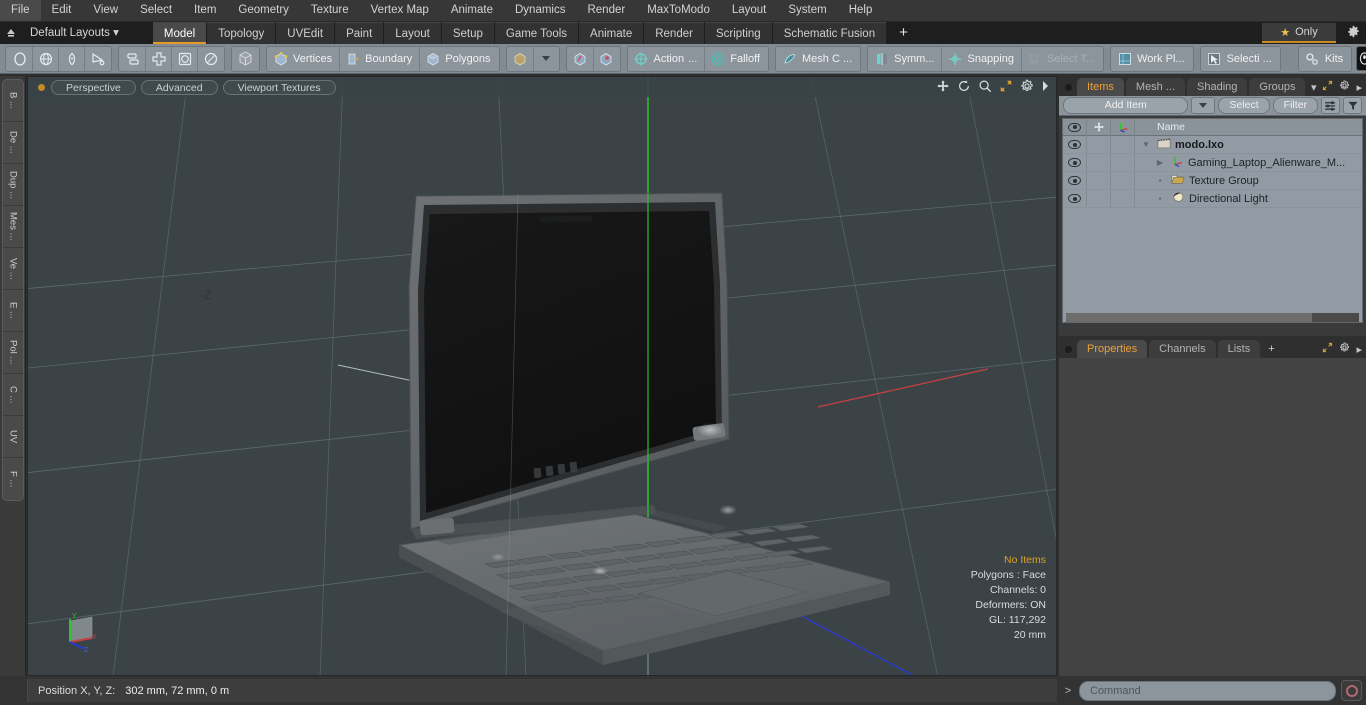 This screenshot has width=1366, height=705. Describe the element at coordinates (400, 10) in the screenshot. I see `menu-item-vertex-map: Vertex Map` at that location.